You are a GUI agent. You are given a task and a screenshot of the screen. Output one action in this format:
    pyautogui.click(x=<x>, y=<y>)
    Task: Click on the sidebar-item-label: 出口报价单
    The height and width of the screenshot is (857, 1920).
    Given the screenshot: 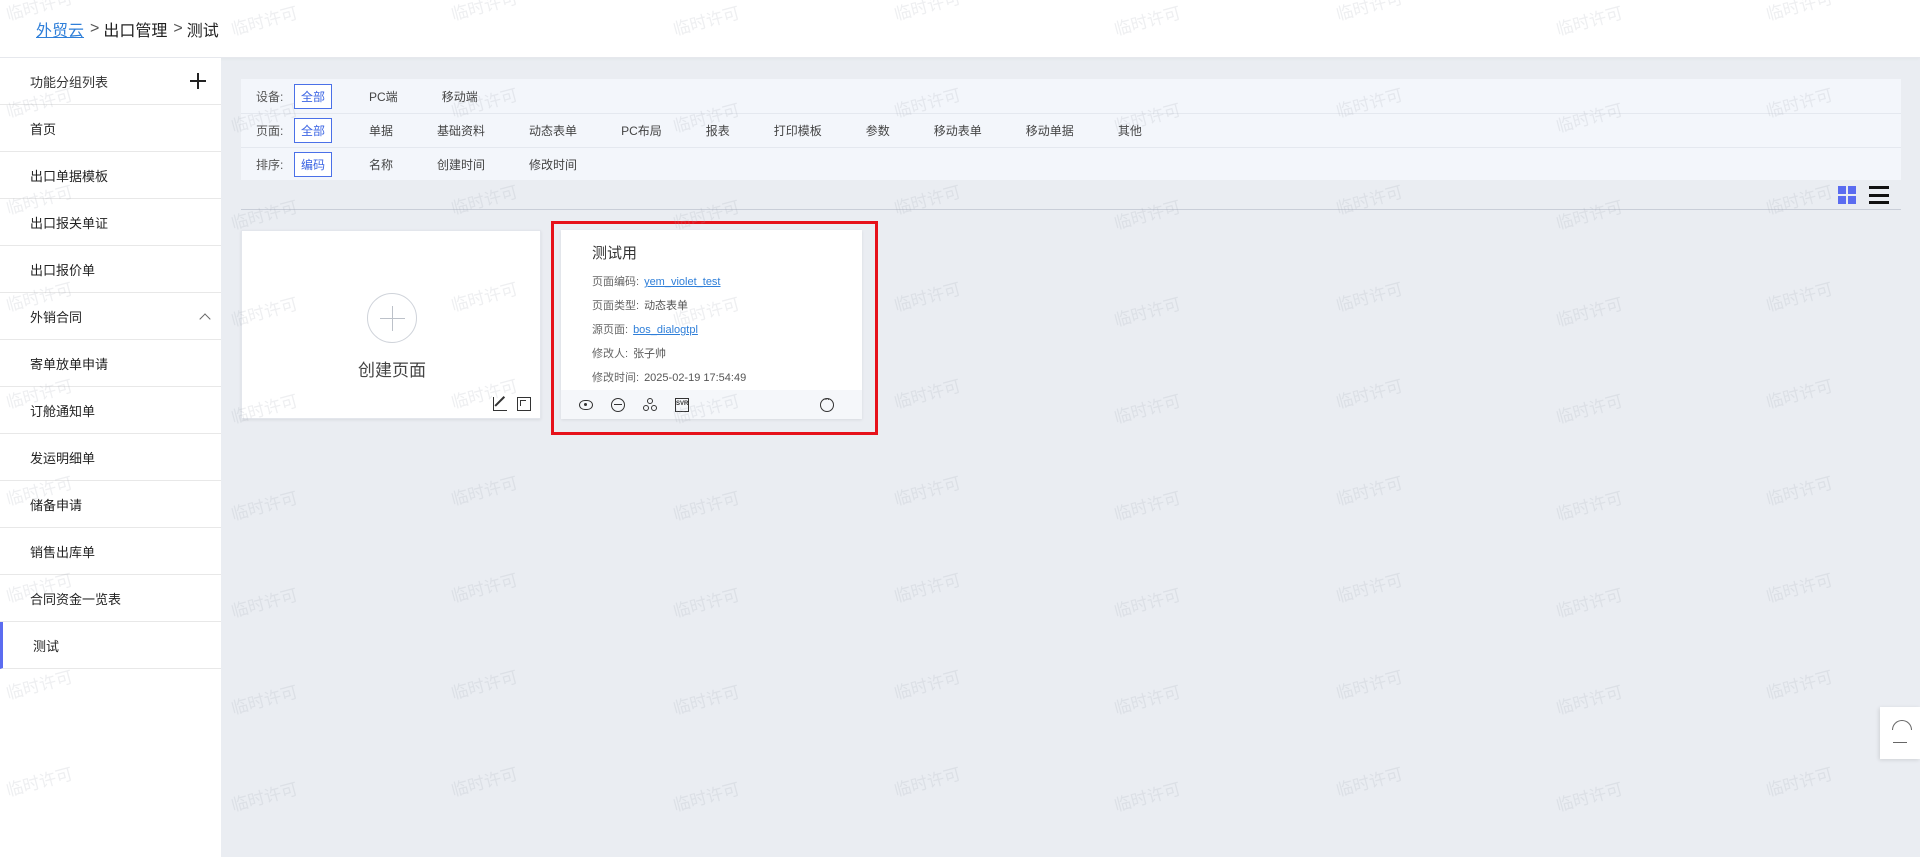 What is the action you would take?
    pyautogui.click(x=63, y=270)
    